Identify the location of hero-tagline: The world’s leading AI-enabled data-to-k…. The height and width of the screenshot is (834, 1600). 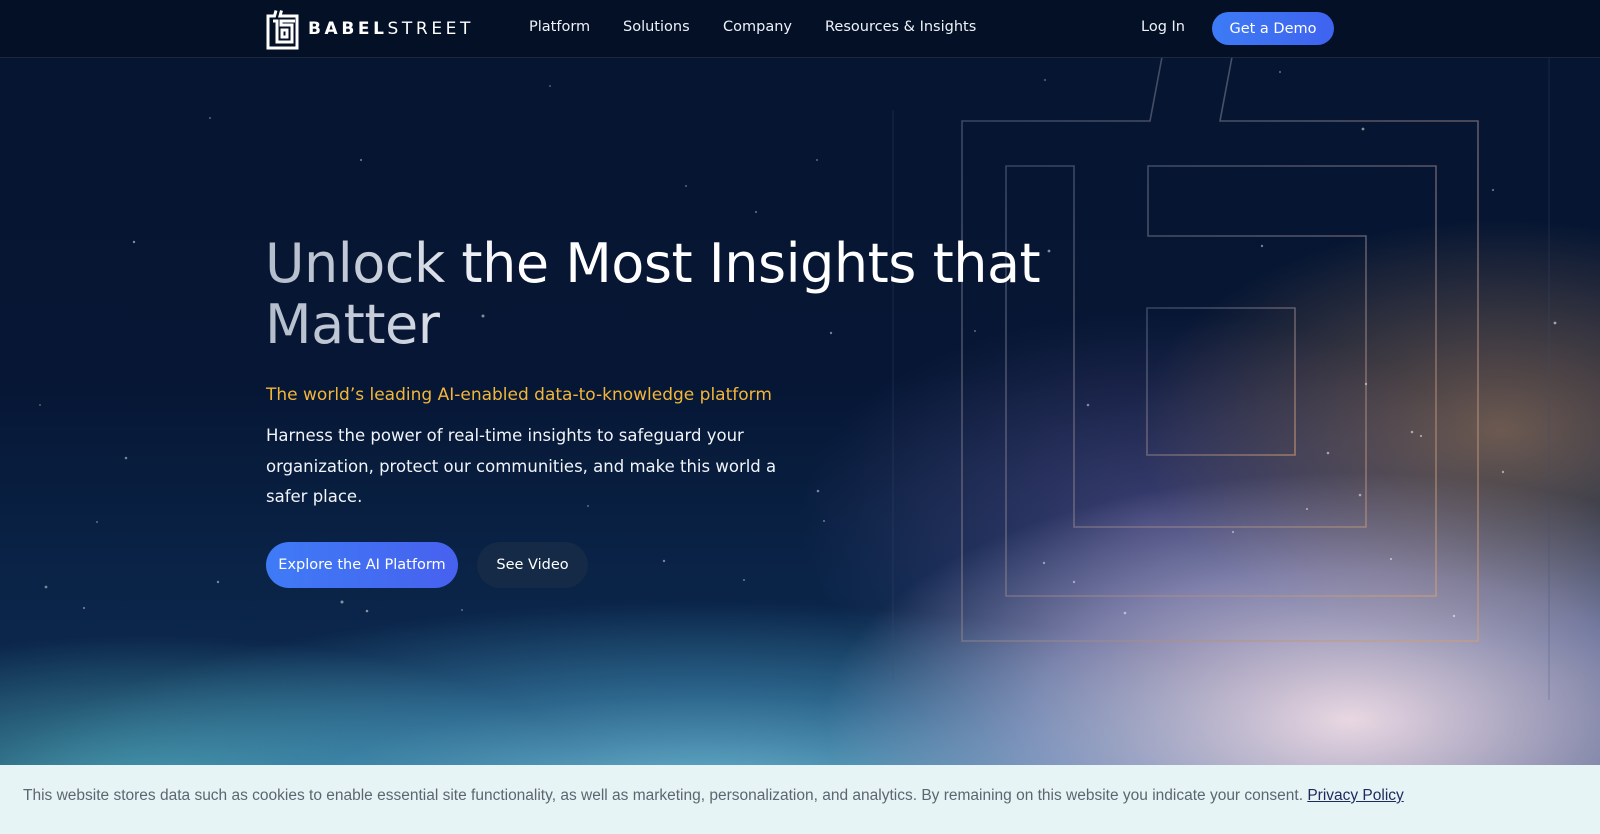
(519, 395).